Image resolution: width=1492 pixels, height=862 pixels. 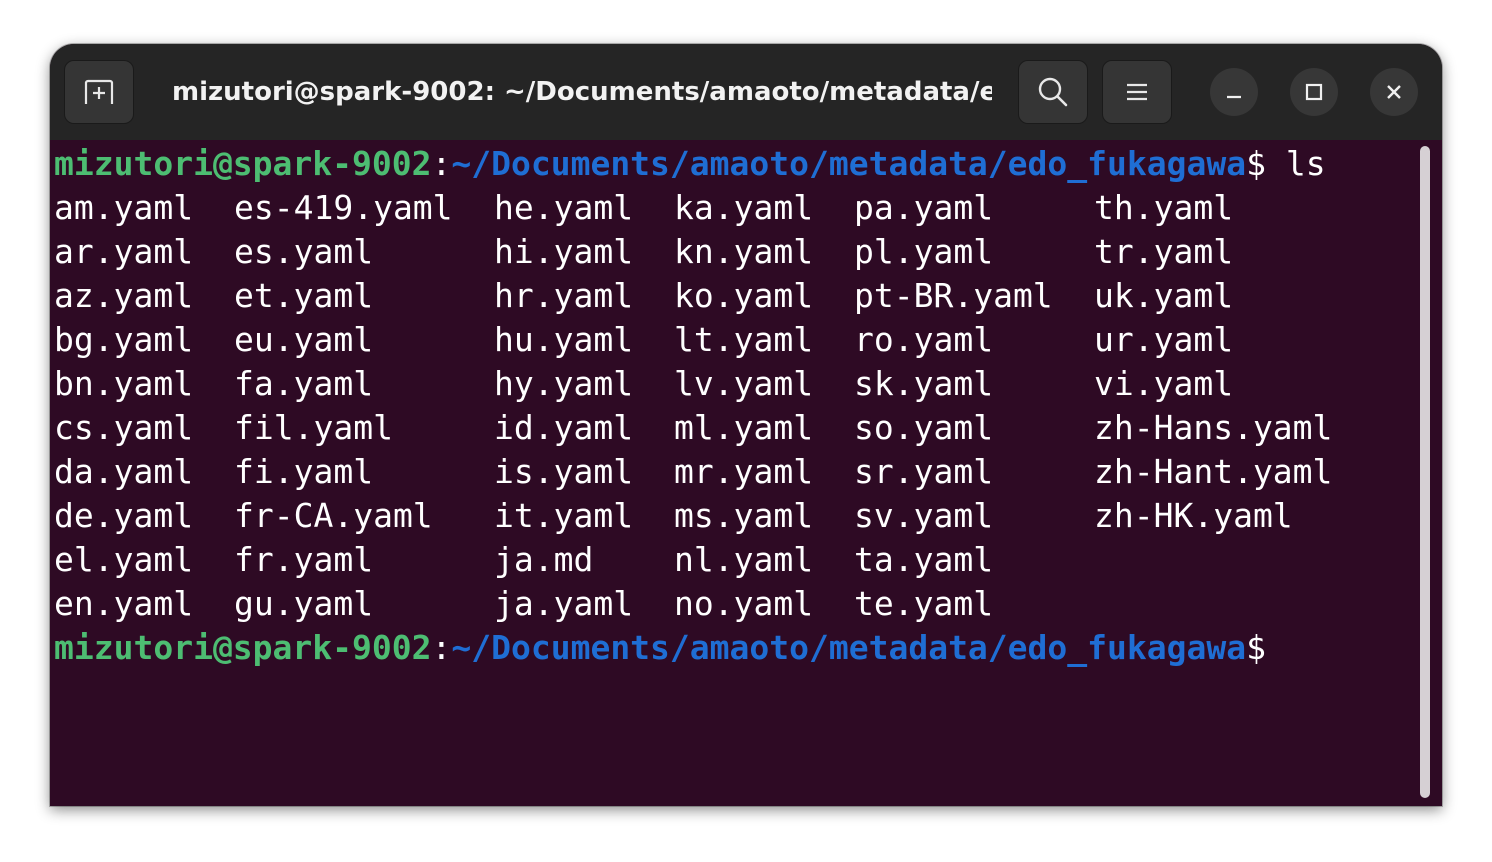 I want to click on new-tab-button, so click(x=99, y=92).